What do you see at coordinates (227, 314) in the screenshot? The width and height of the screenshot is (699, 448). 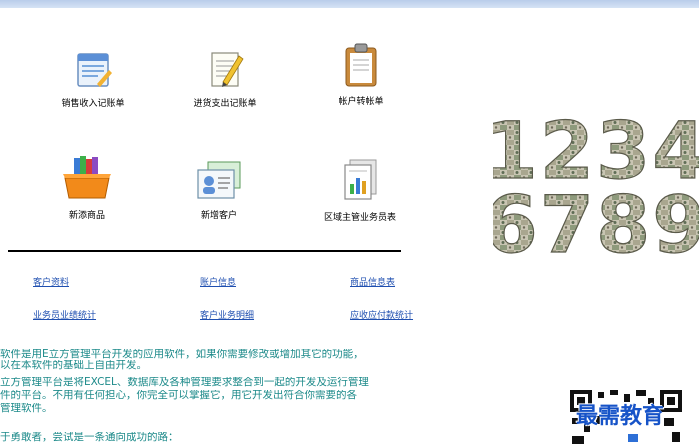 I see `link-customer-business-details: 客户业务明细` at bounding box center [227, 314].